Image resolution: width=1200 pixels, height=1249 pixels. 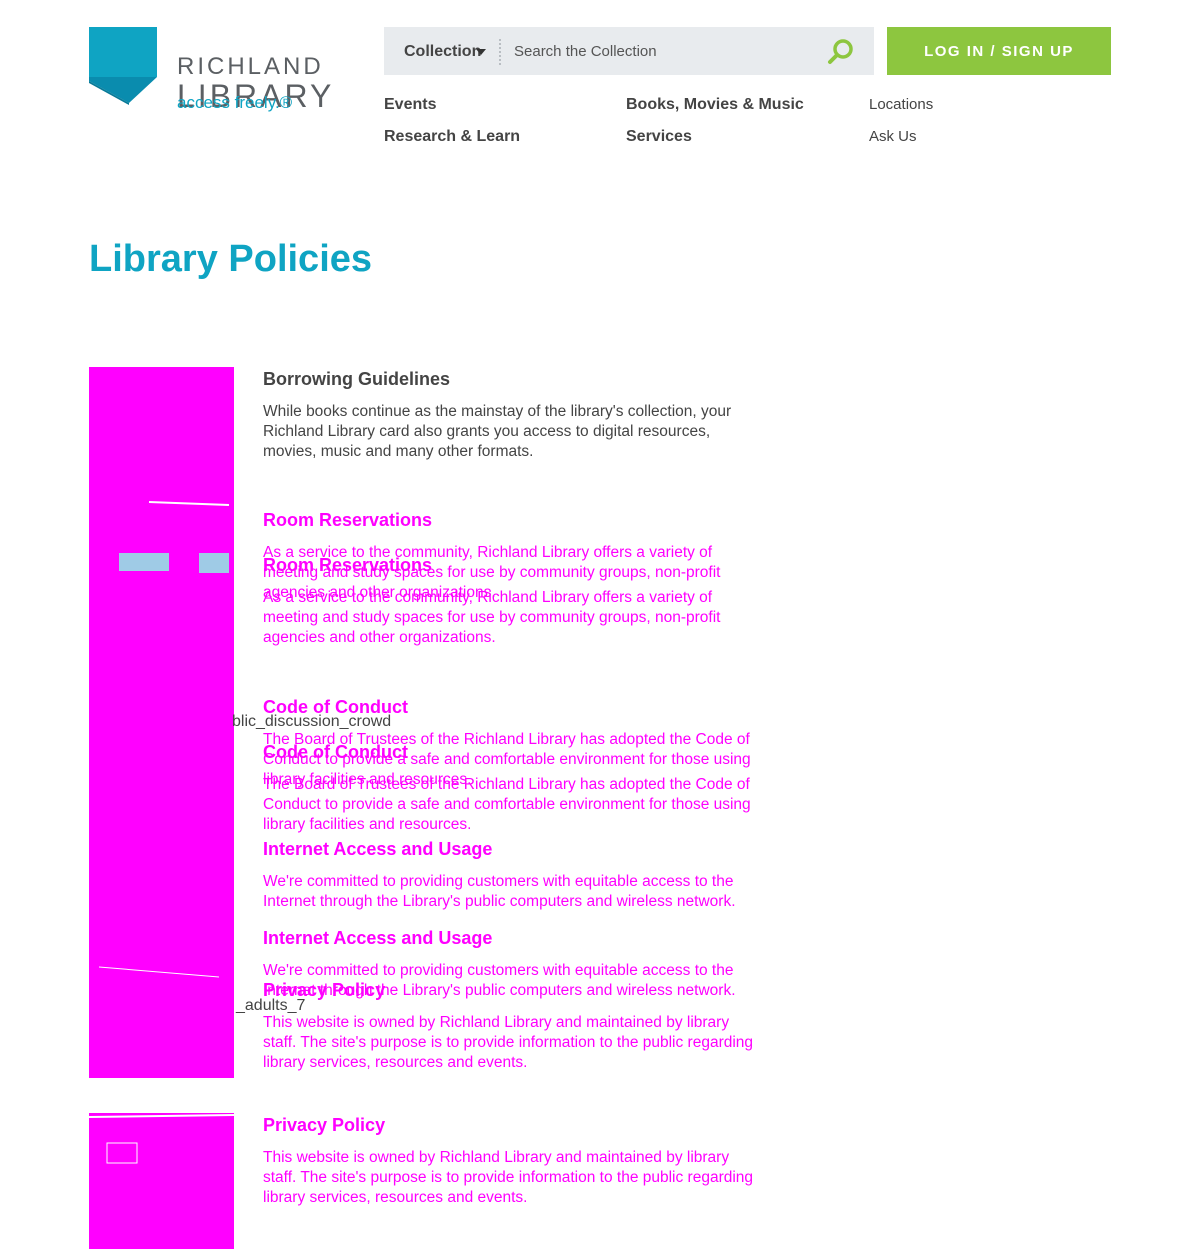 I want to click on search-divider, so click(x=500, y=52).